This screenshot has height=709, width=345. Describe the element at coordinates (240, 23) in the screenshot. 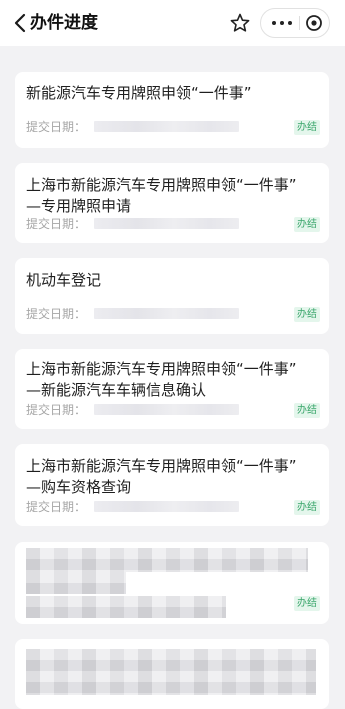

I see `star-icon` at that location.